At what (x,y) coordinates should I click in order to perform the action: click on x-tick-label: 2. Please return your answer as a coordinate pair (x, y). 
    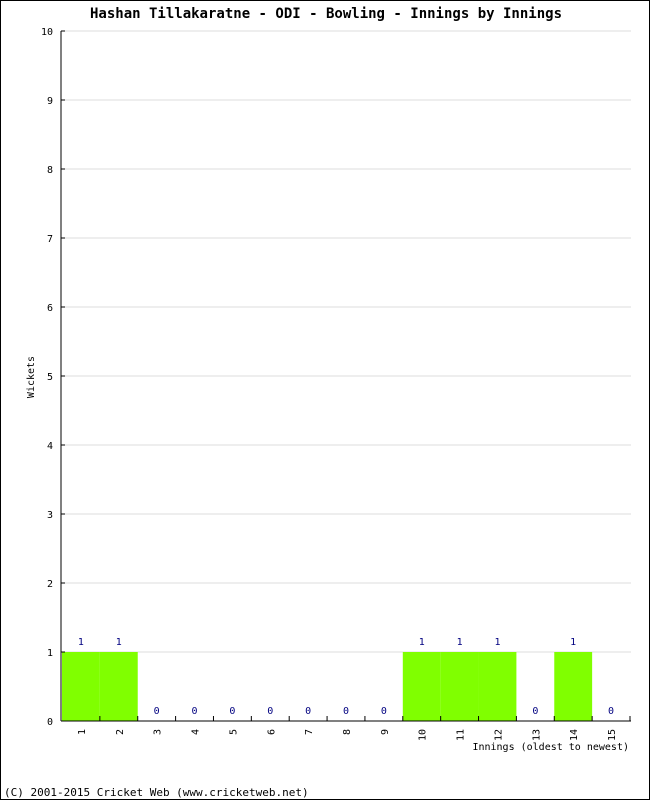
    Looking at the image, I should click on (120, 732).